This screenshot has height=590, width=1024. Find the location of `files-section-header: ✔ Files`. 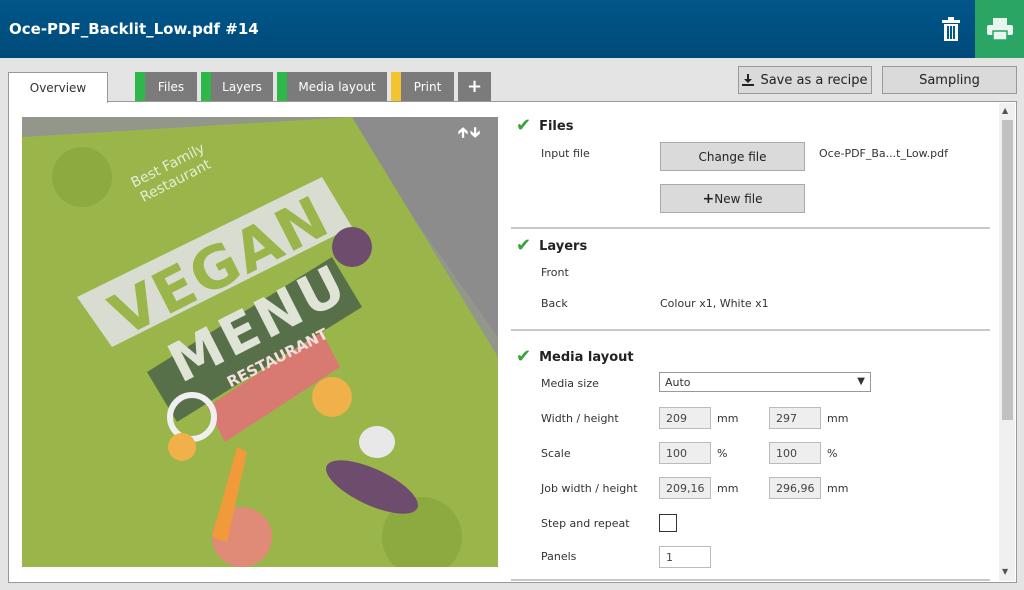

files-section-header: ✔ Files is located at coordinates (544, 126).